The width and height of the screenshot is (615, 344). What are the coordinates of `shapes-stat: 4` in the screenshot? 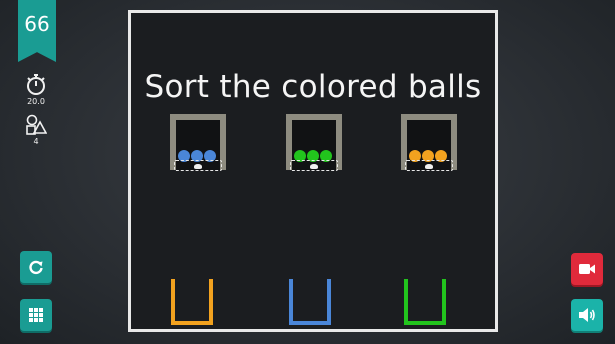 It's located at (36, 130).